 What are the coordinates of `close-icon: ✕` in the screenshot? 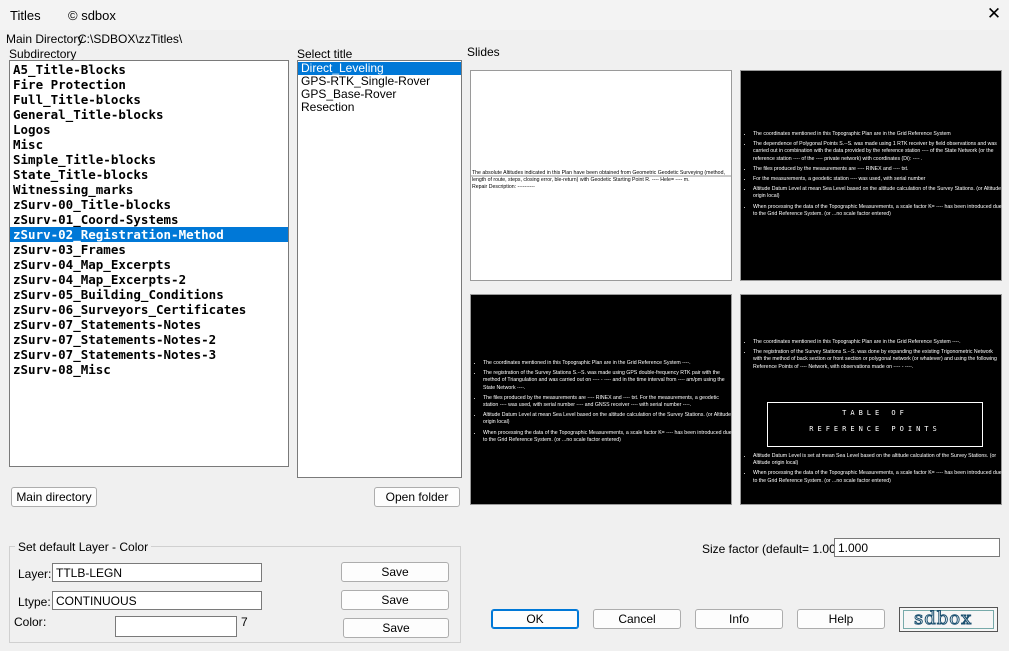 It's located at (994, 14).